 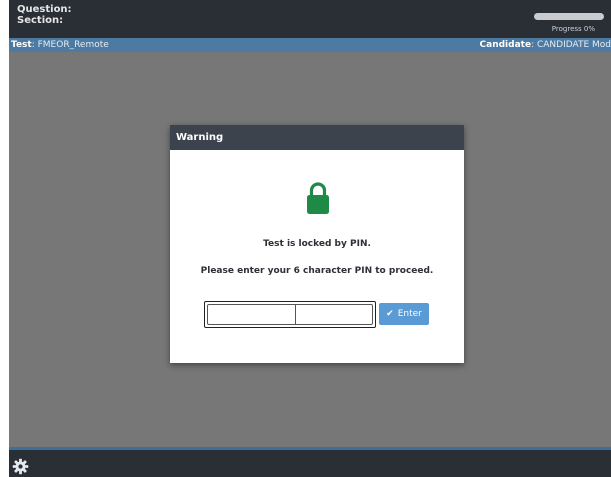 What do you see at coordinates (310, 19) in the screenshot?
I see `top-bar: Question: Section: Progress 0%` at bounding box center [310, 19].